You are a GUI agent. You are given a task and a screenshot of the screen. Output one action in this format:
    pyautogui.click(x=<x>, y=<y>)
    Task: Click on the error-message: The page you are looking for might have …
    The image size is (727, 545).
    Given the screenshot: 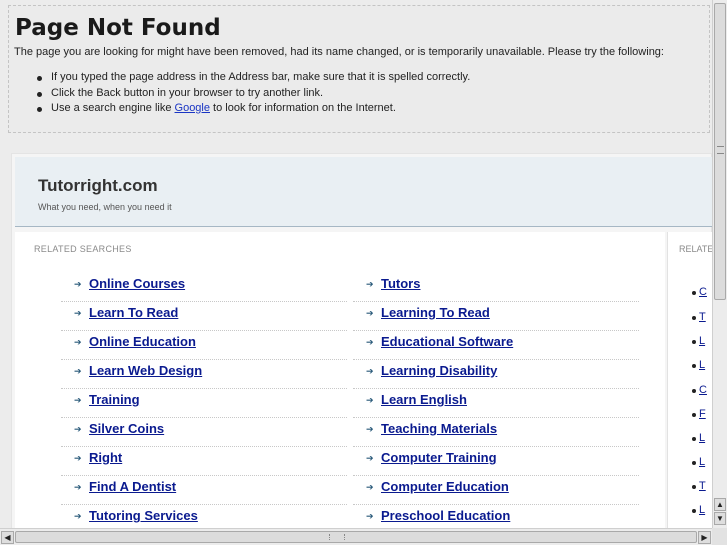 What is the action you would take?
    pyautogui.click(x=339, y=52)
    